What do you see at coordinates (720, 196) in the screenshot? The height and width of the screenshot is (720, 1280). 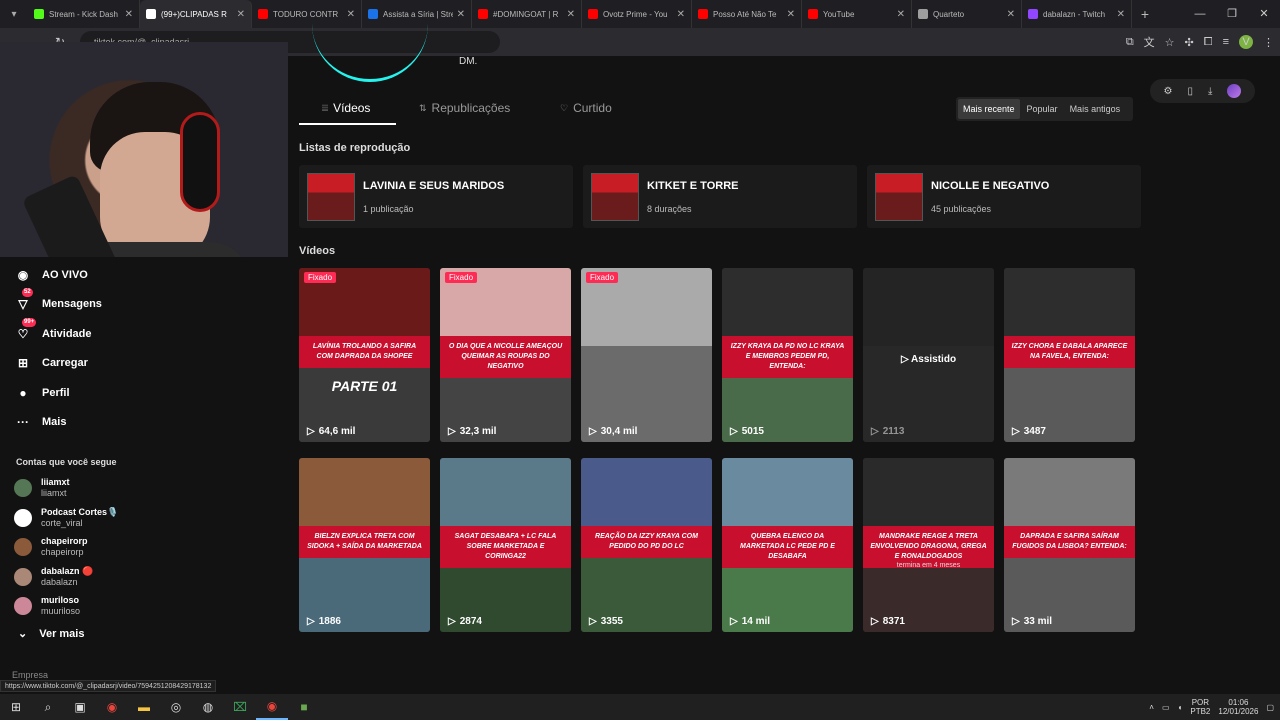 I see `playlist-card: KITKET E TORRE 8 durações` at bounding box center [720, 196].